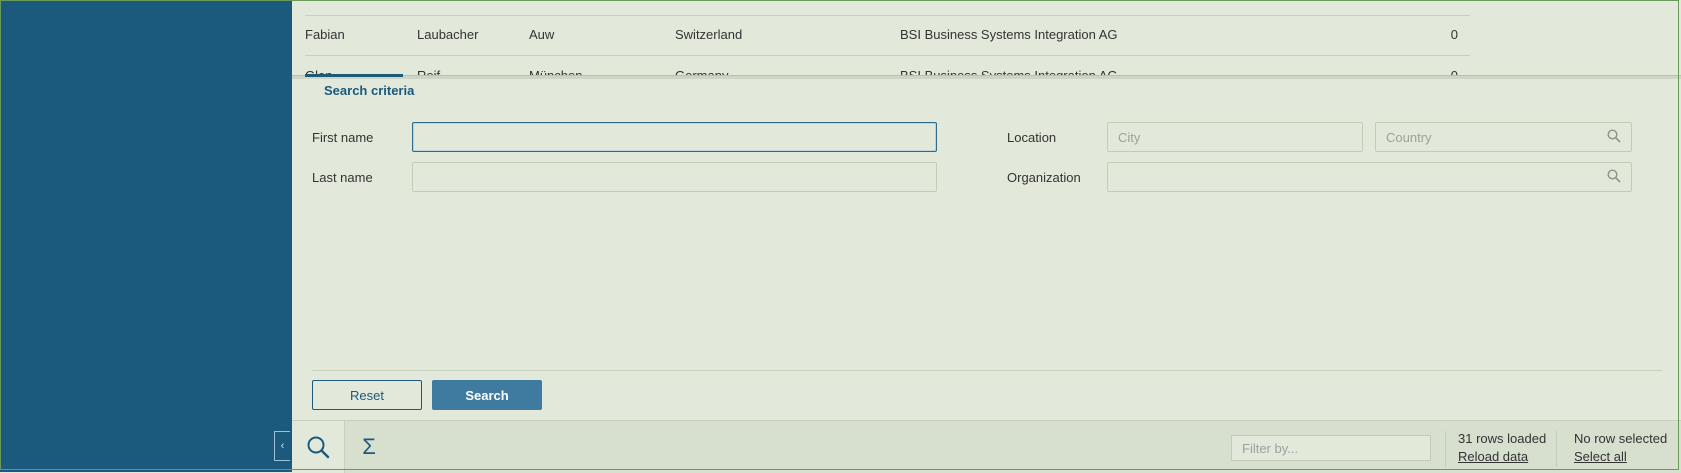 This screenshot has width=1681, height=473. I want to click on search-button: Search, so click(487, 395).